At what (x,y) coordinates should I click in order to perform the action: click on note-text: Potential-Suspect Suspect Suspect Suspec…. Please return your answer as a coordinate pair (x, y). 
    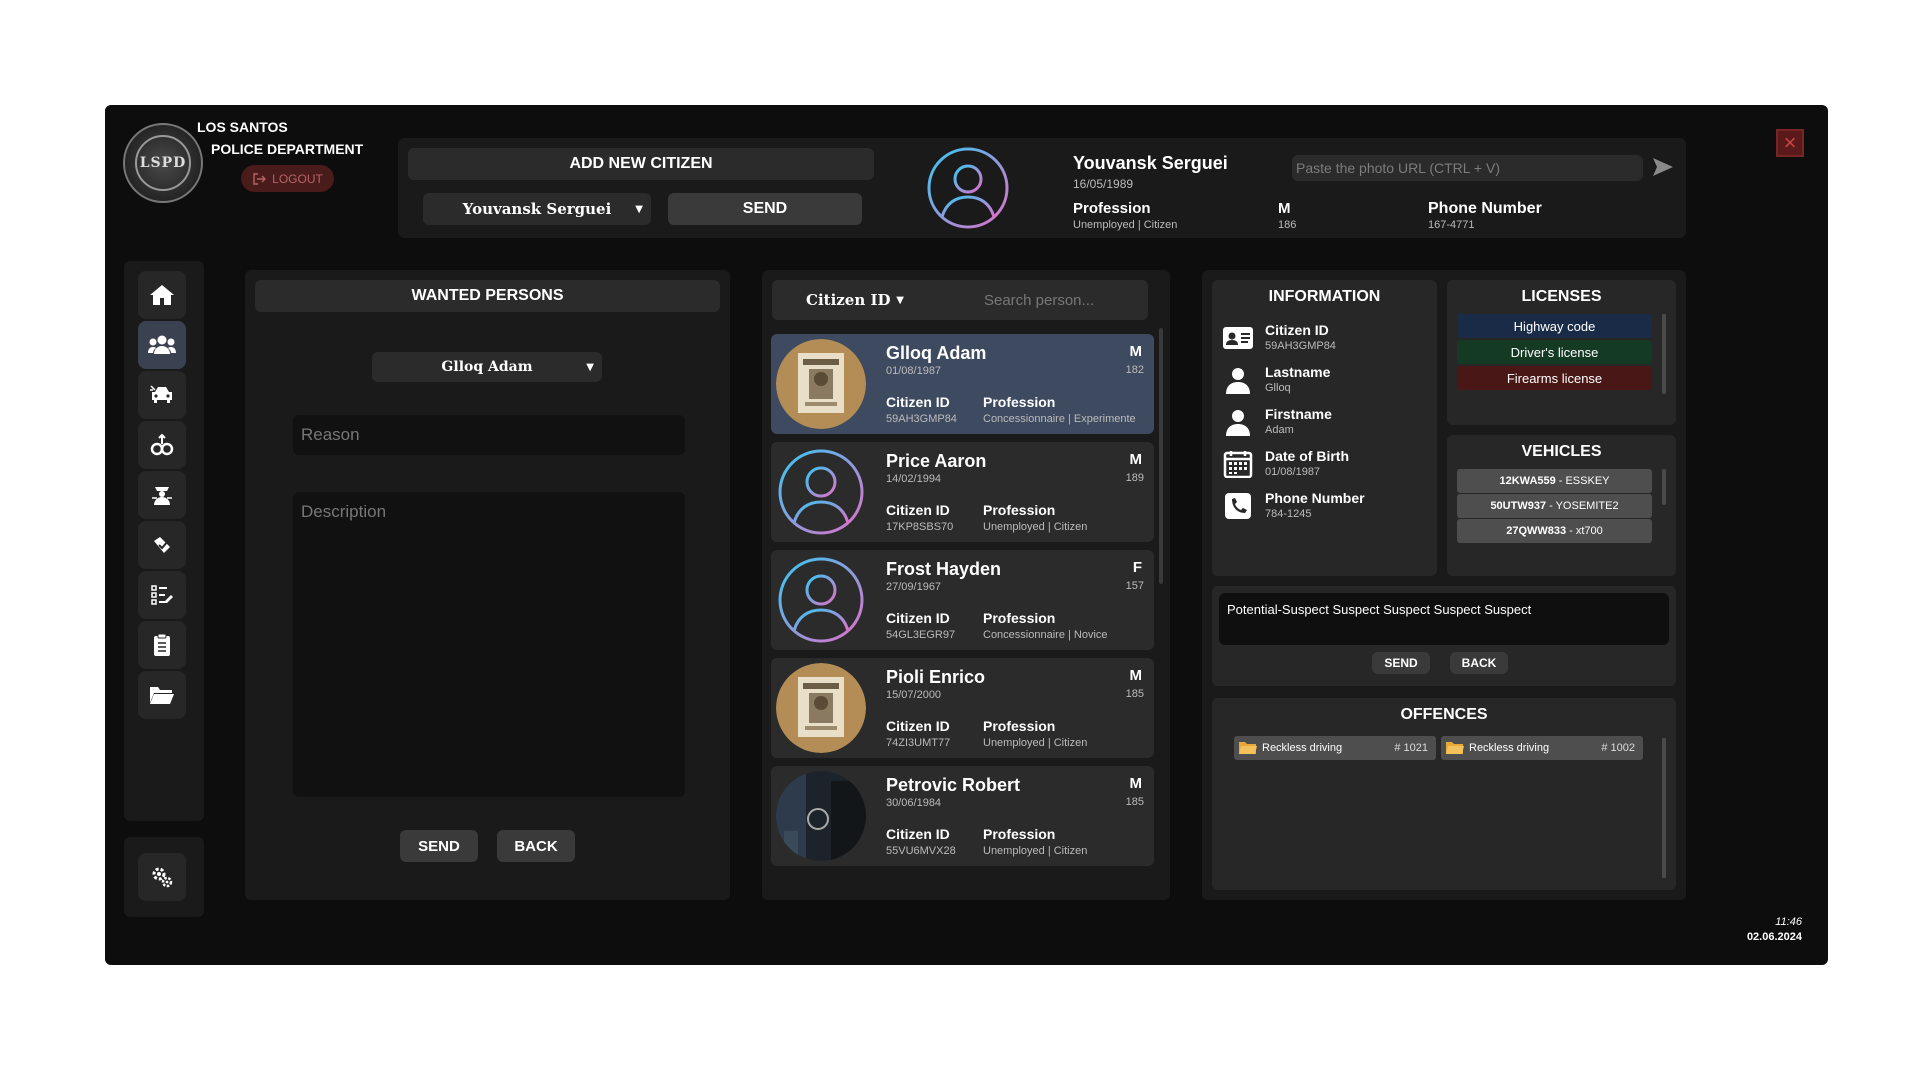
    Looking at the image, I should click on (1444, 619).